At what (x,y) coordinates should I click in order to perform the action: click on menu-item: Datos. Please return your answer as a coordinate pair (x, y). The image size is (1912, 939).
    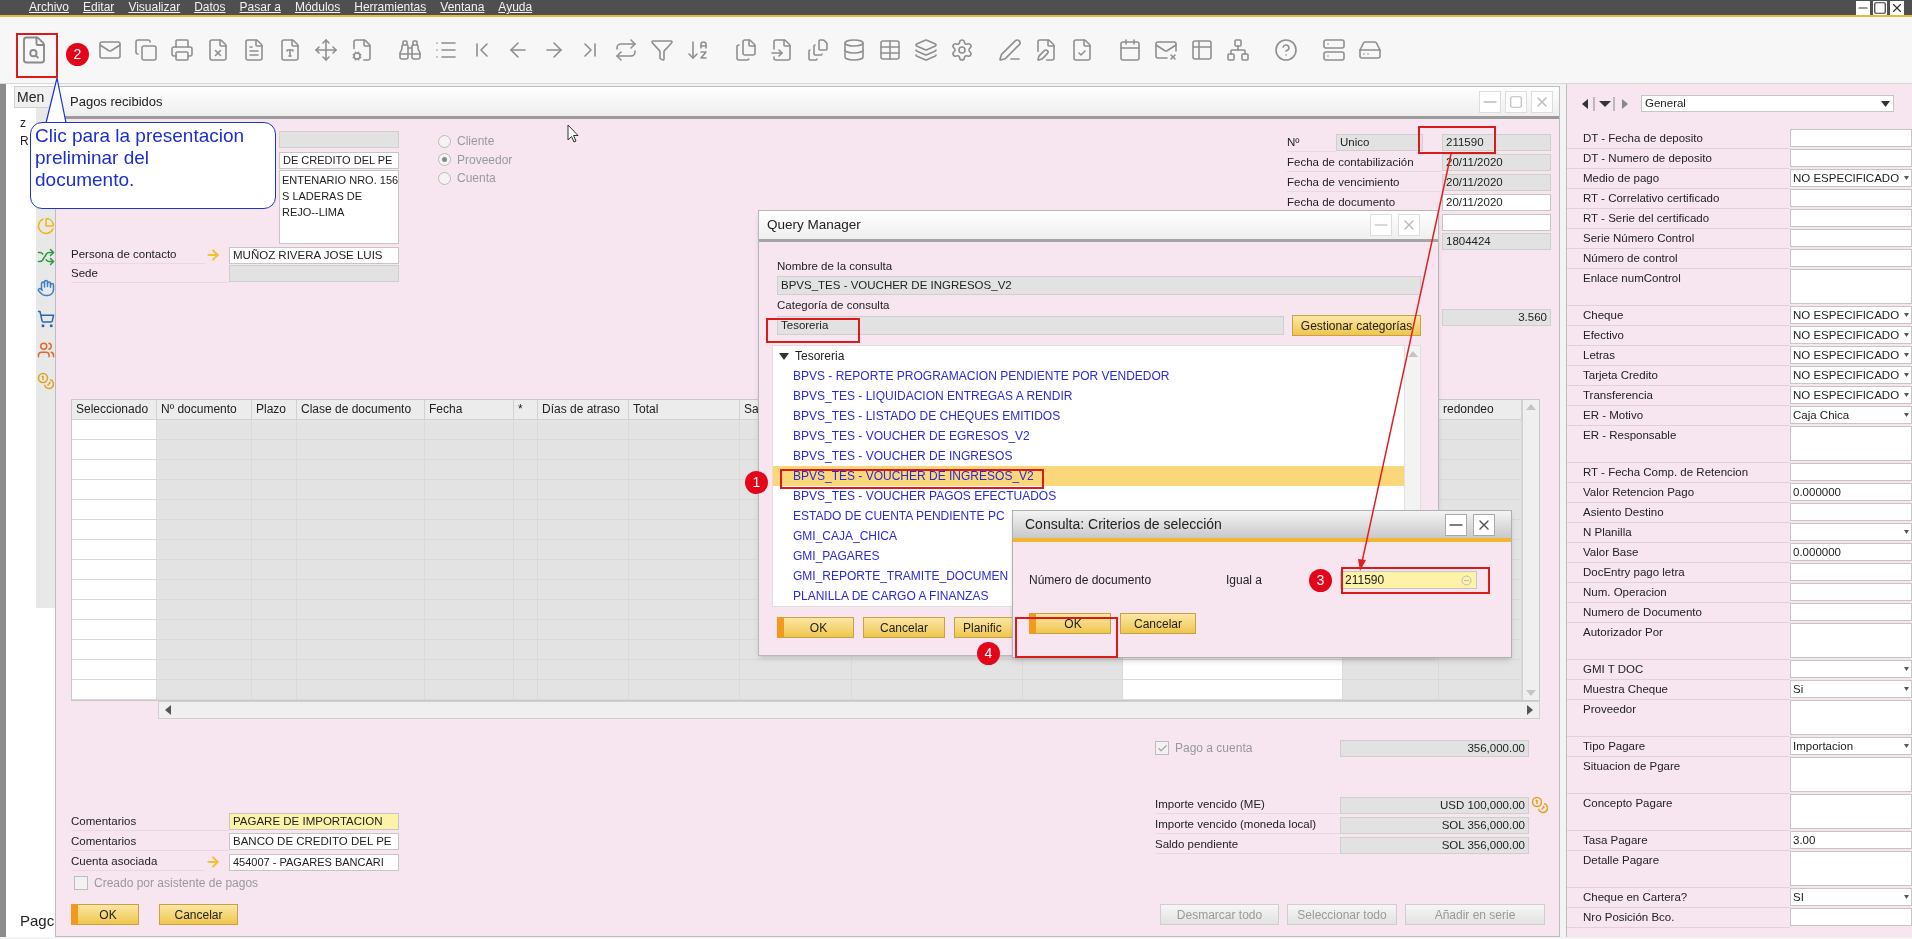
    Looking at the image, I should click on (210, 7).